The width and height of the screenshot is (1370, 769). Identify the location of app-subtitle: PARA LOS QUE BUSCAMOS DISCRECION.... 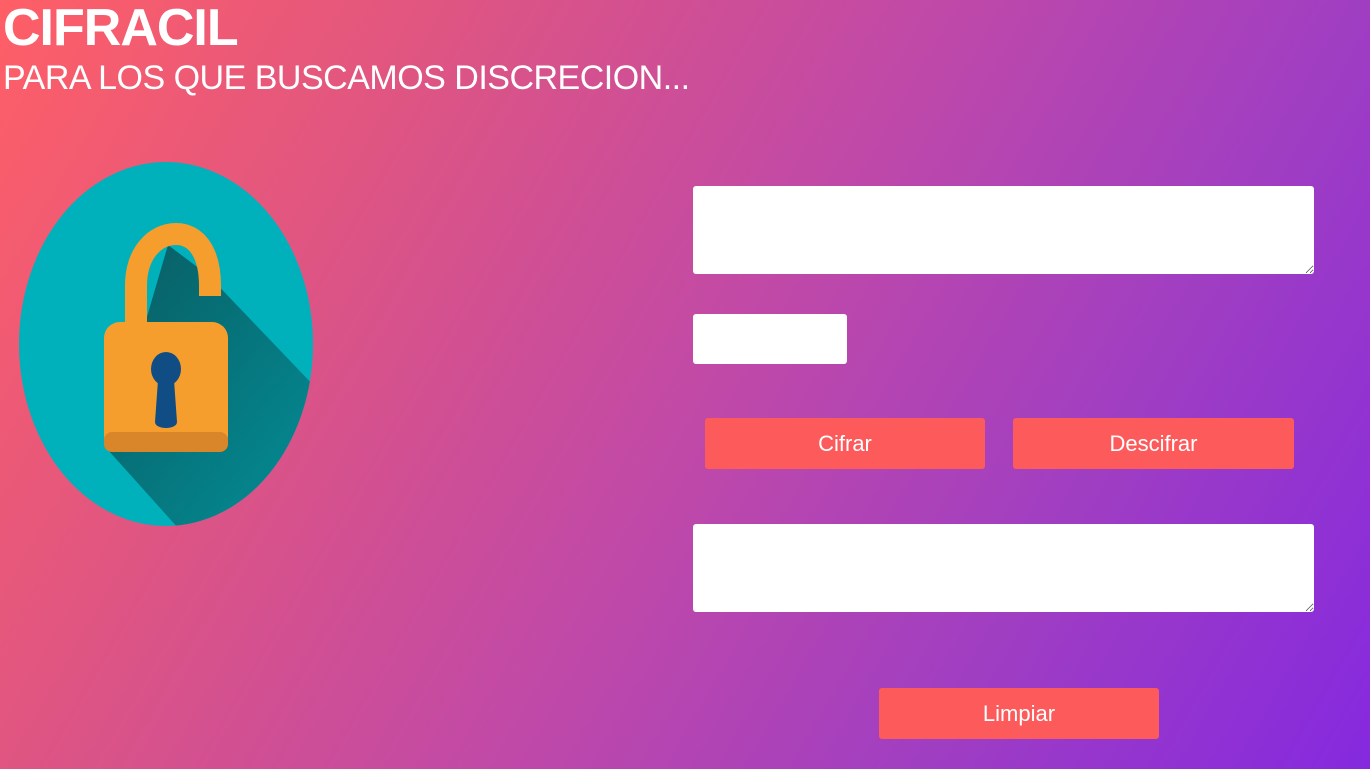
(346, 78).